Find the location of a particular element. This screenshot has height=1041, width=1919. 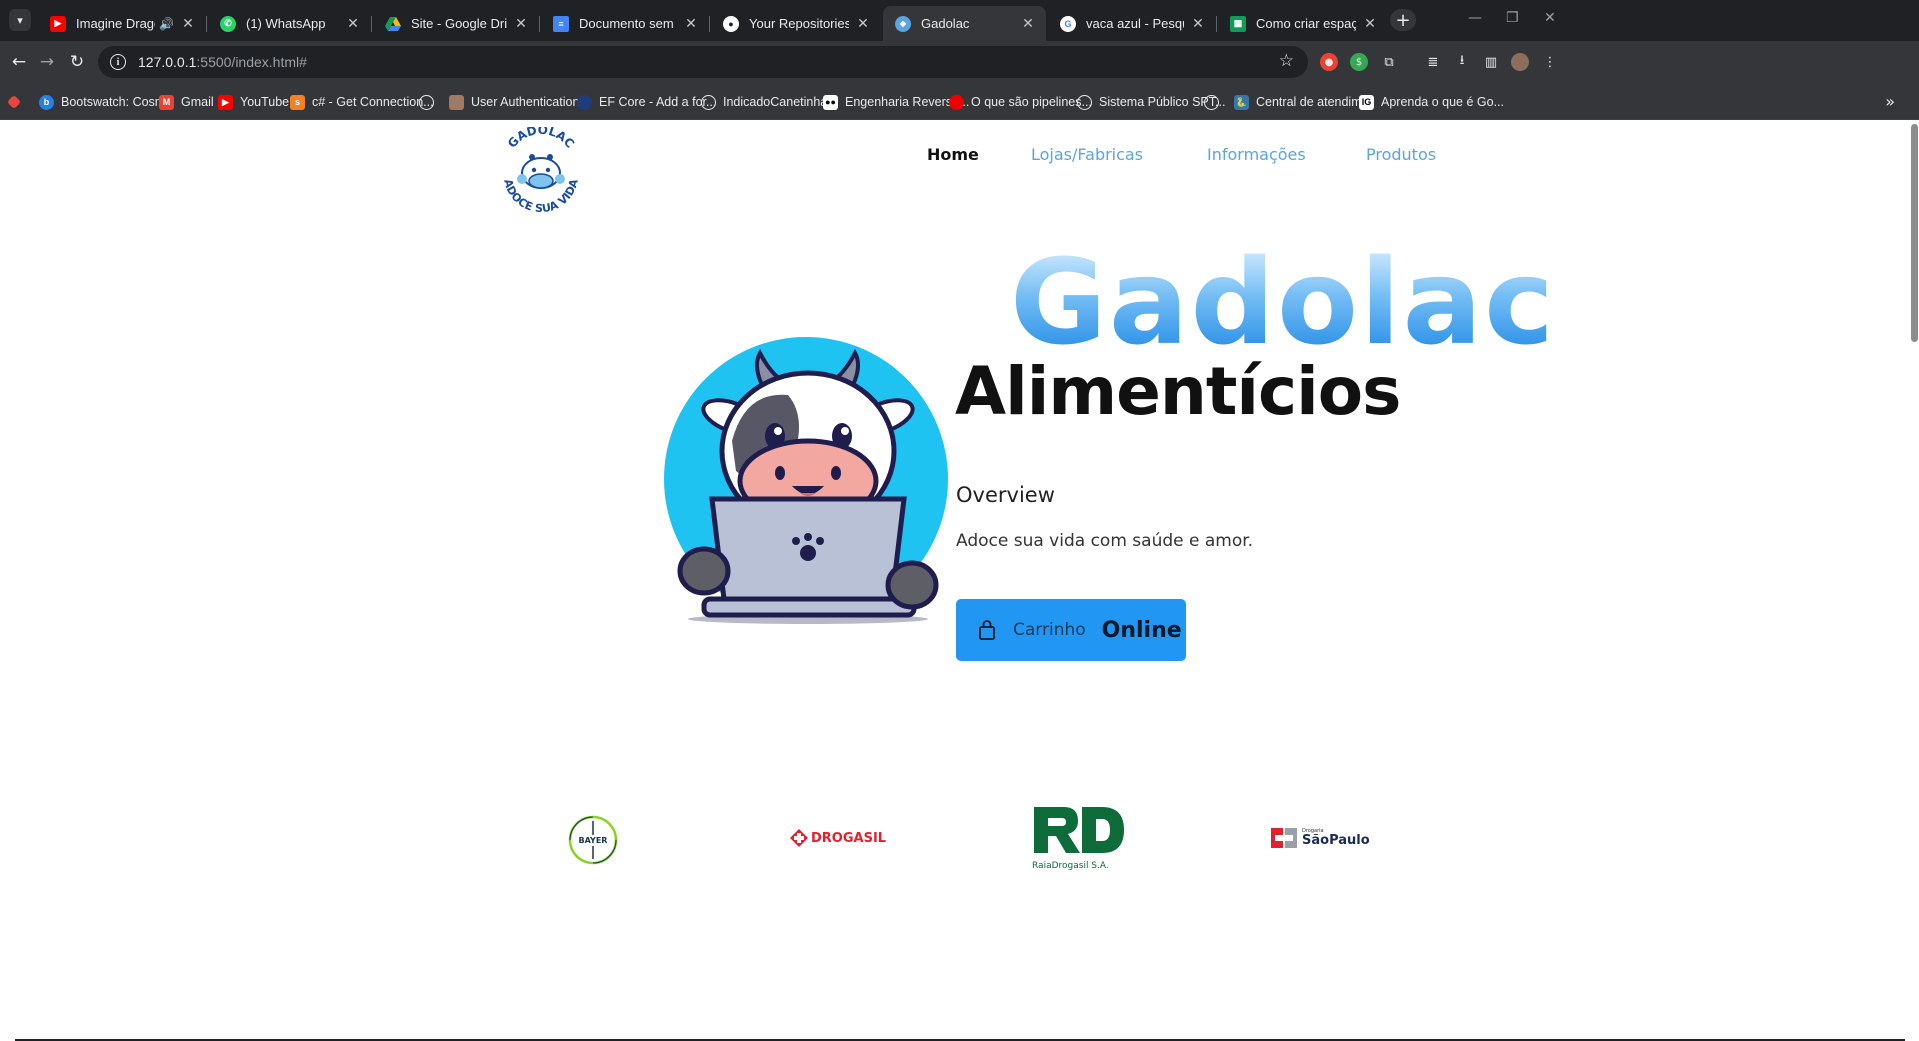

google-docs-icon: ≡ is located at coordinates (561, 23).